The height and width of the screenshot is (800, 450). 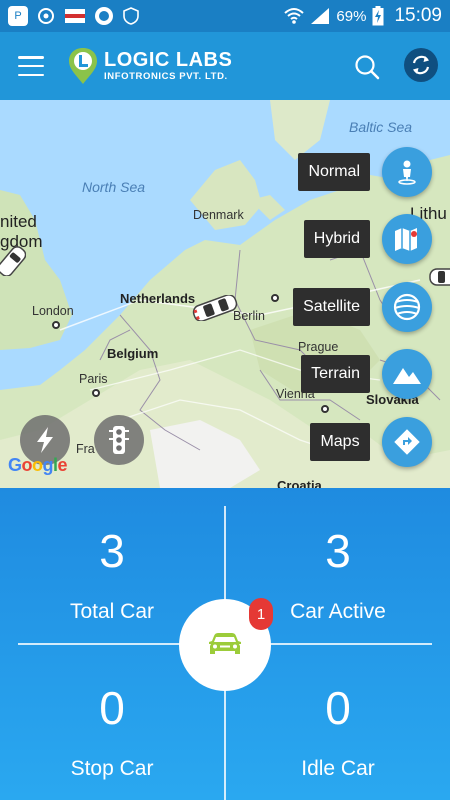 What do you see at coordinates (335, 374) in the screenshot?
I see `map-type-label: Terrain` at bounding box center [335, 374].